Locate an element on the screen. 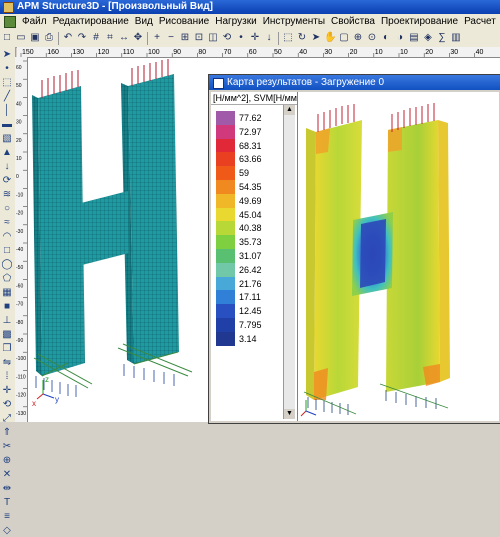 This screenshot has height=537, width=500. scroll-down-icon: ▼ is located at coordinates (289, 414).